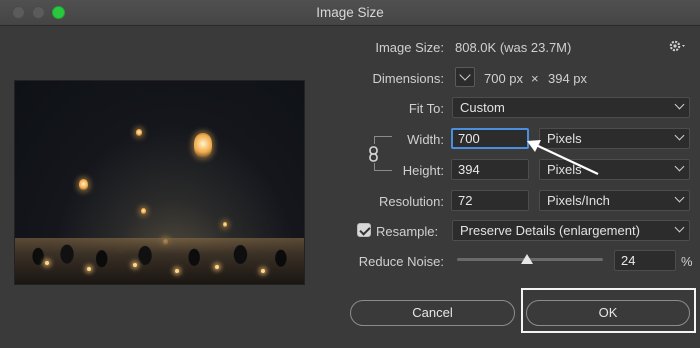 This screenshot has height=348, width=700. Describe the element at coordinates (645, 260) in the screenshot. I see `reduce-noise-input: 24` at that location.